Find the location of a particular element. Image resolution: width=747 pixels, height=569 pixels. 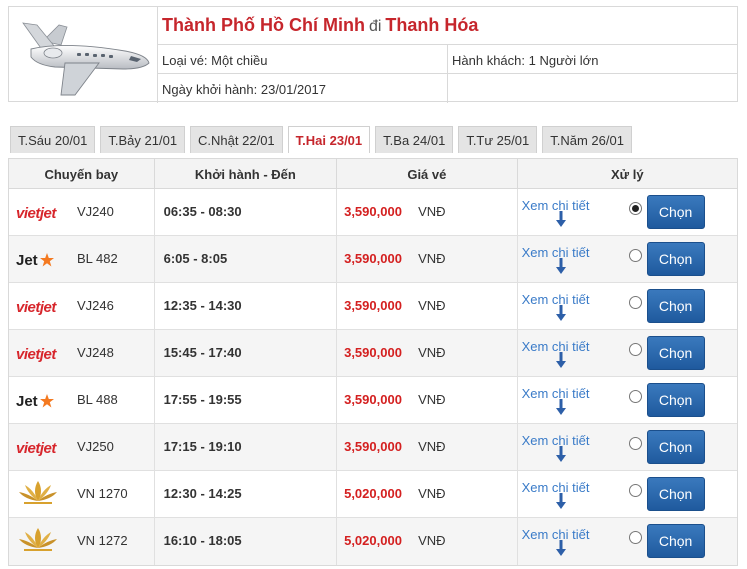

tab-date-0: T.Sáu 20/01 is located at coordinates (53, 139).